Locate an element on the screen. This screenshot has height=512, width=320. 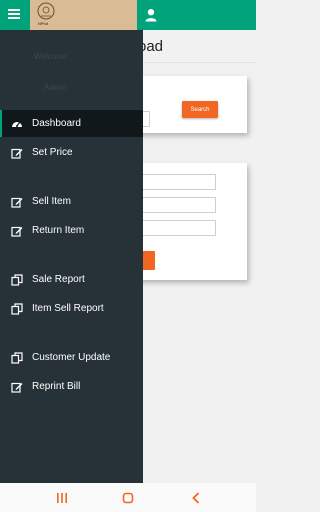
nav-item-dashboard: Dashboard is located at coordinates (71, 123).